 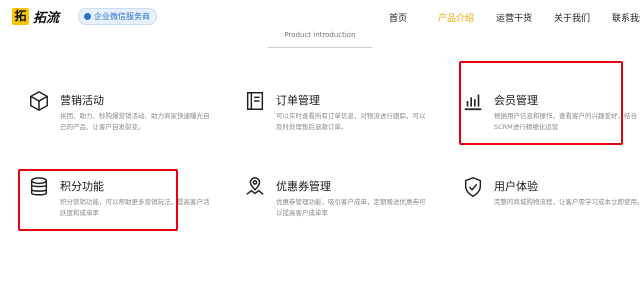 I want to click on nav-home: 首页, so click(x=398, y=17).